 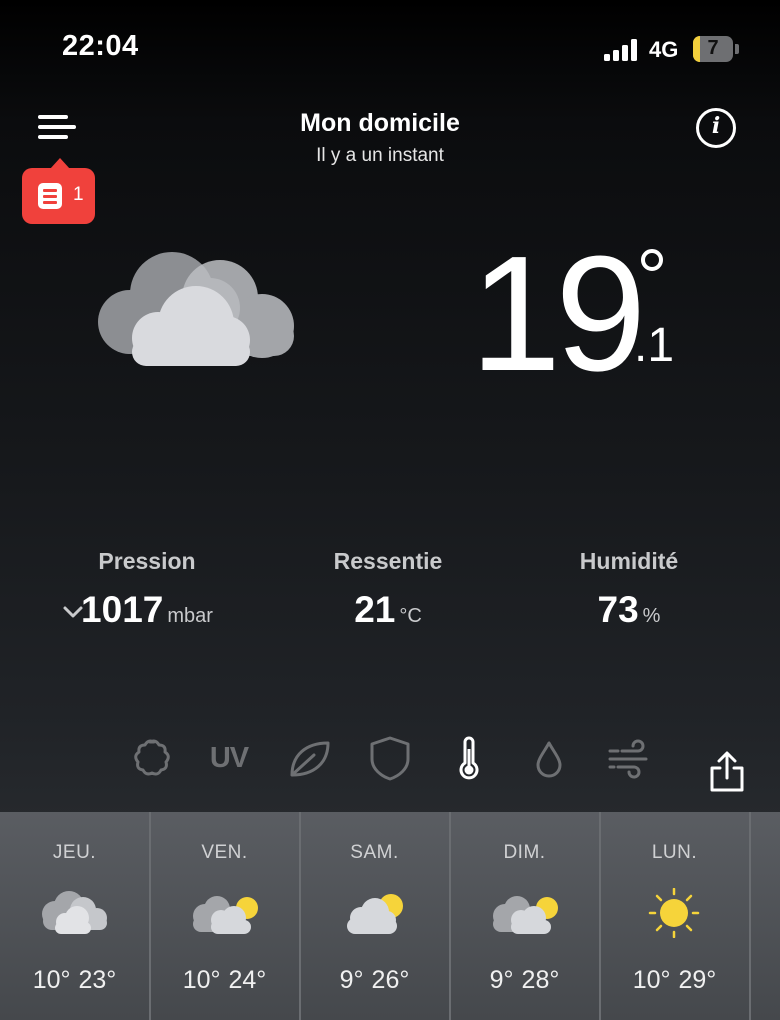 I want to click on degree-symbol, so click(x=652, y=260).